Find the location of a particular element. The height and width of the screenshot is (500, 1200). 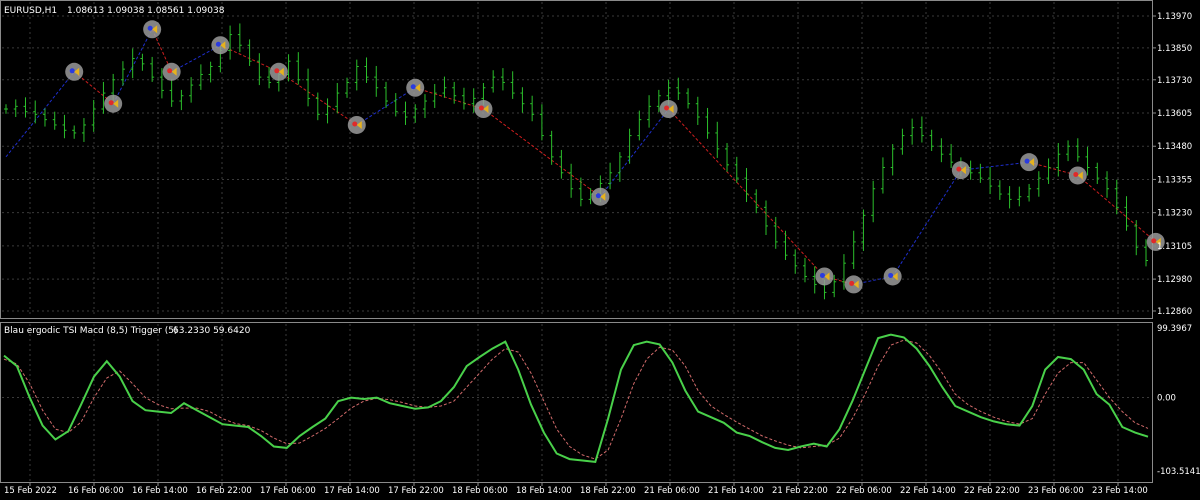

indicator-header-name: Blau ergodic TSI Macd (8,5) Trigger (5) is located at coordinates (90, 331).